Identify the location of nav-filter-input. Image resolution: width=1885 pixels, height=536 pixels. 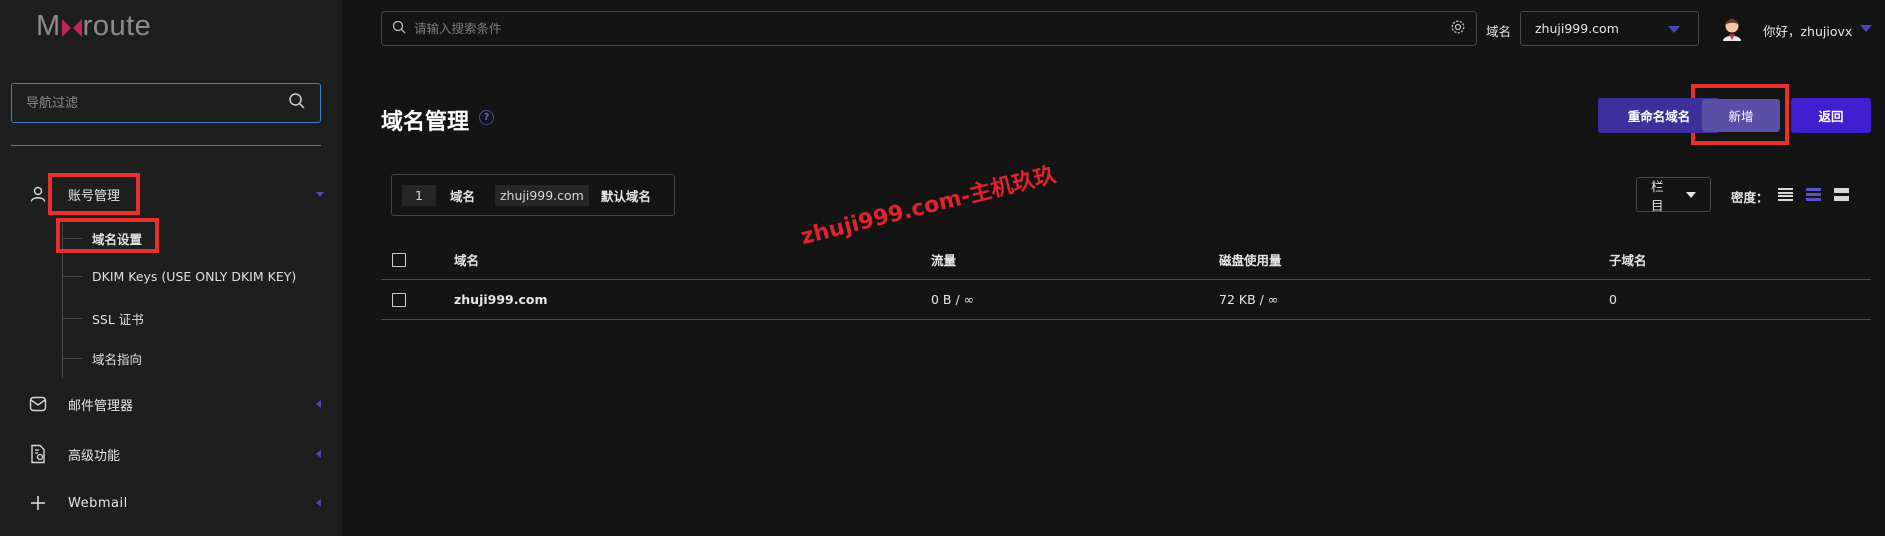
(157, 103).